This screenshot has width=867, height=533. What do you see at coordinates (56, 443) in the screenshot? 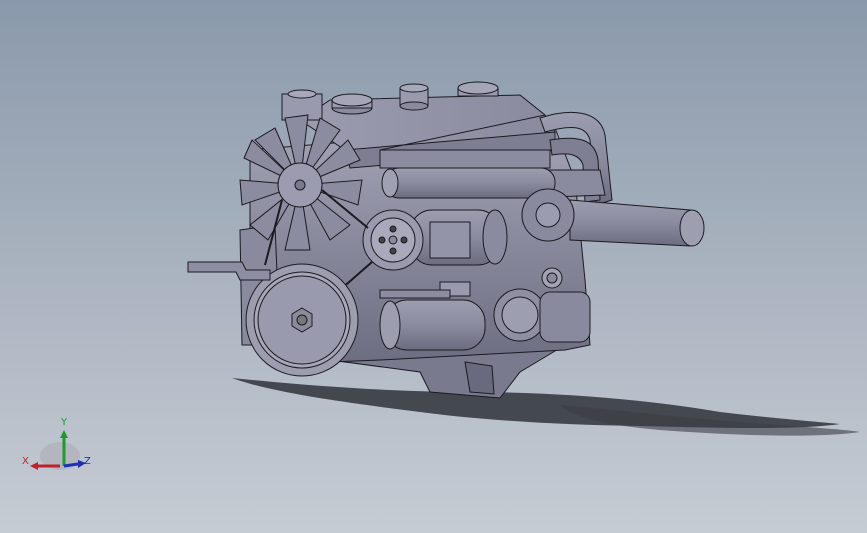
I see `orientation-triad: X Y Z` at bounding box center [56, 443].